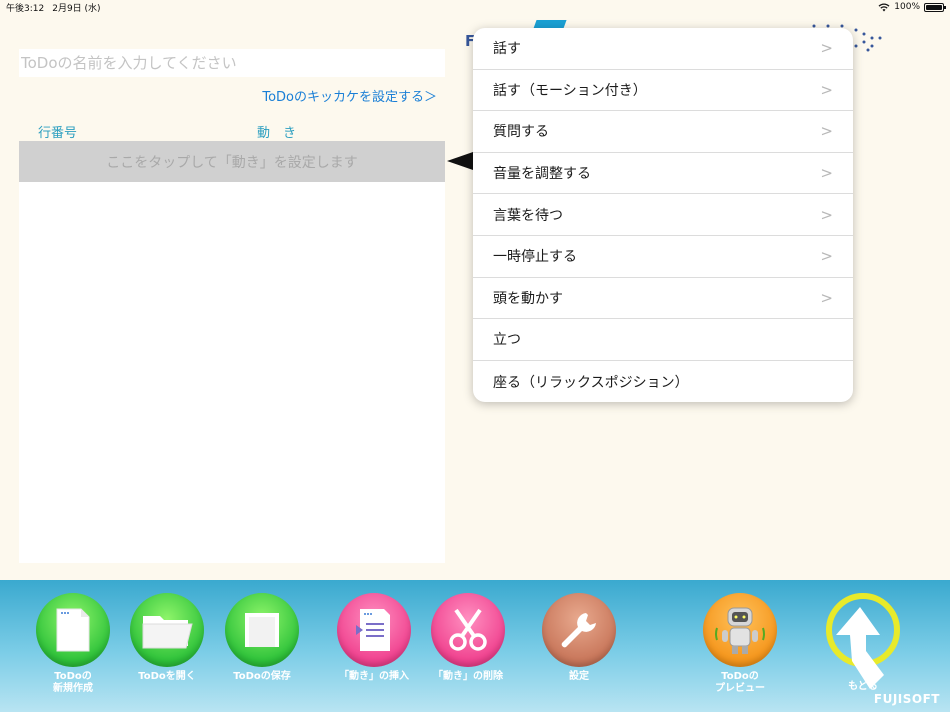 Image resolution: width=950 pixels, height=712 pixels. What do you see at coordinates (740, 682) in the screenshot?
I see `preview-label: ToDoの プレビュー` at bounding box center [740, 682].